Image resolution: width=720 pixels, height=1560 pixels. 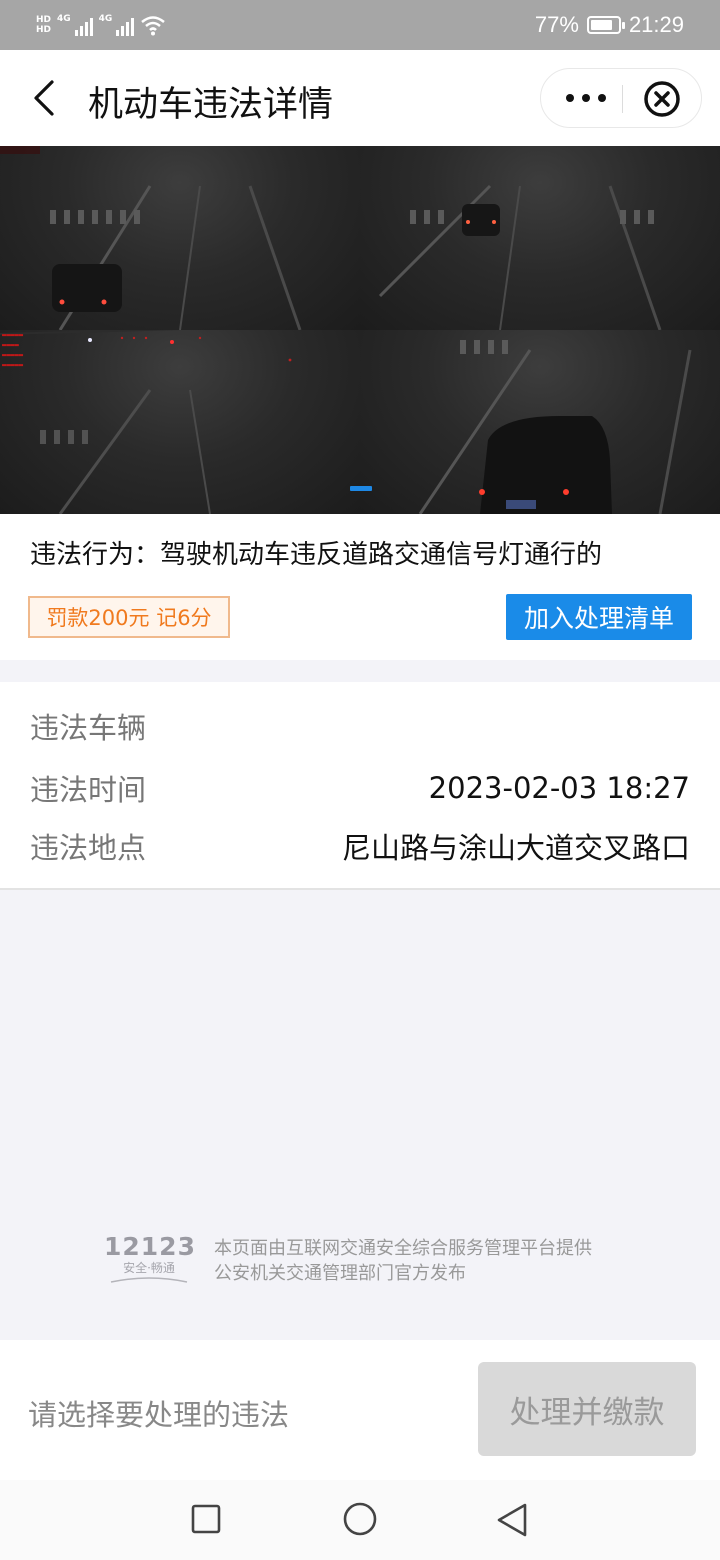 What do you see at coordinates (340, 1273) in the screenshot?
I see `footer-line-2: 公安机关交通管理部门官方发布` at bounding box center [340, 1273].